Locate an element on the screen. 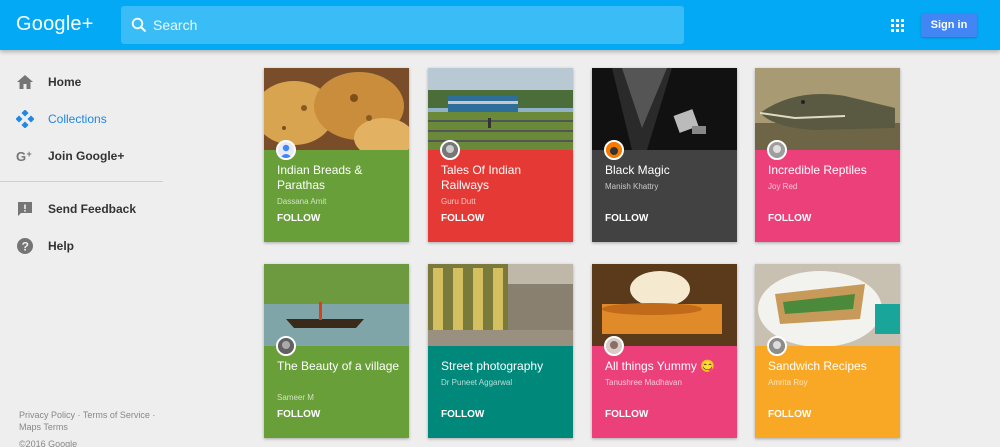 This screenshot has width=1000, height=447. collection-author: Tanushree Madhavan is located at coordinates (643, 382).